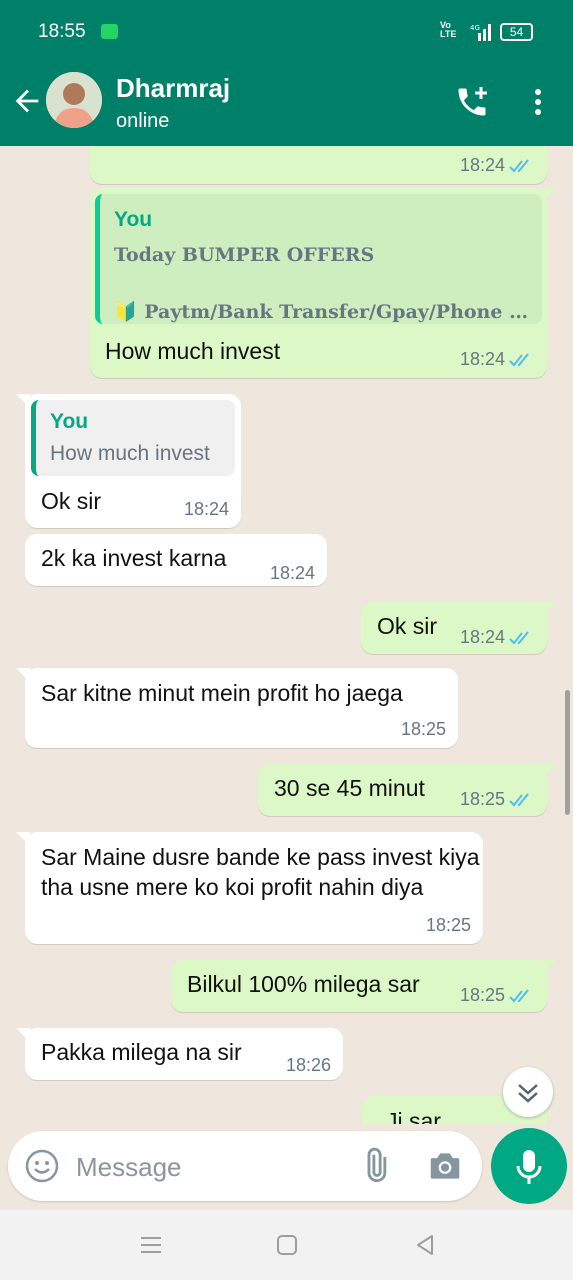  I want to click on message-bubble-outgoing: 30 se 45 minut 18:25, so click(407, 790).